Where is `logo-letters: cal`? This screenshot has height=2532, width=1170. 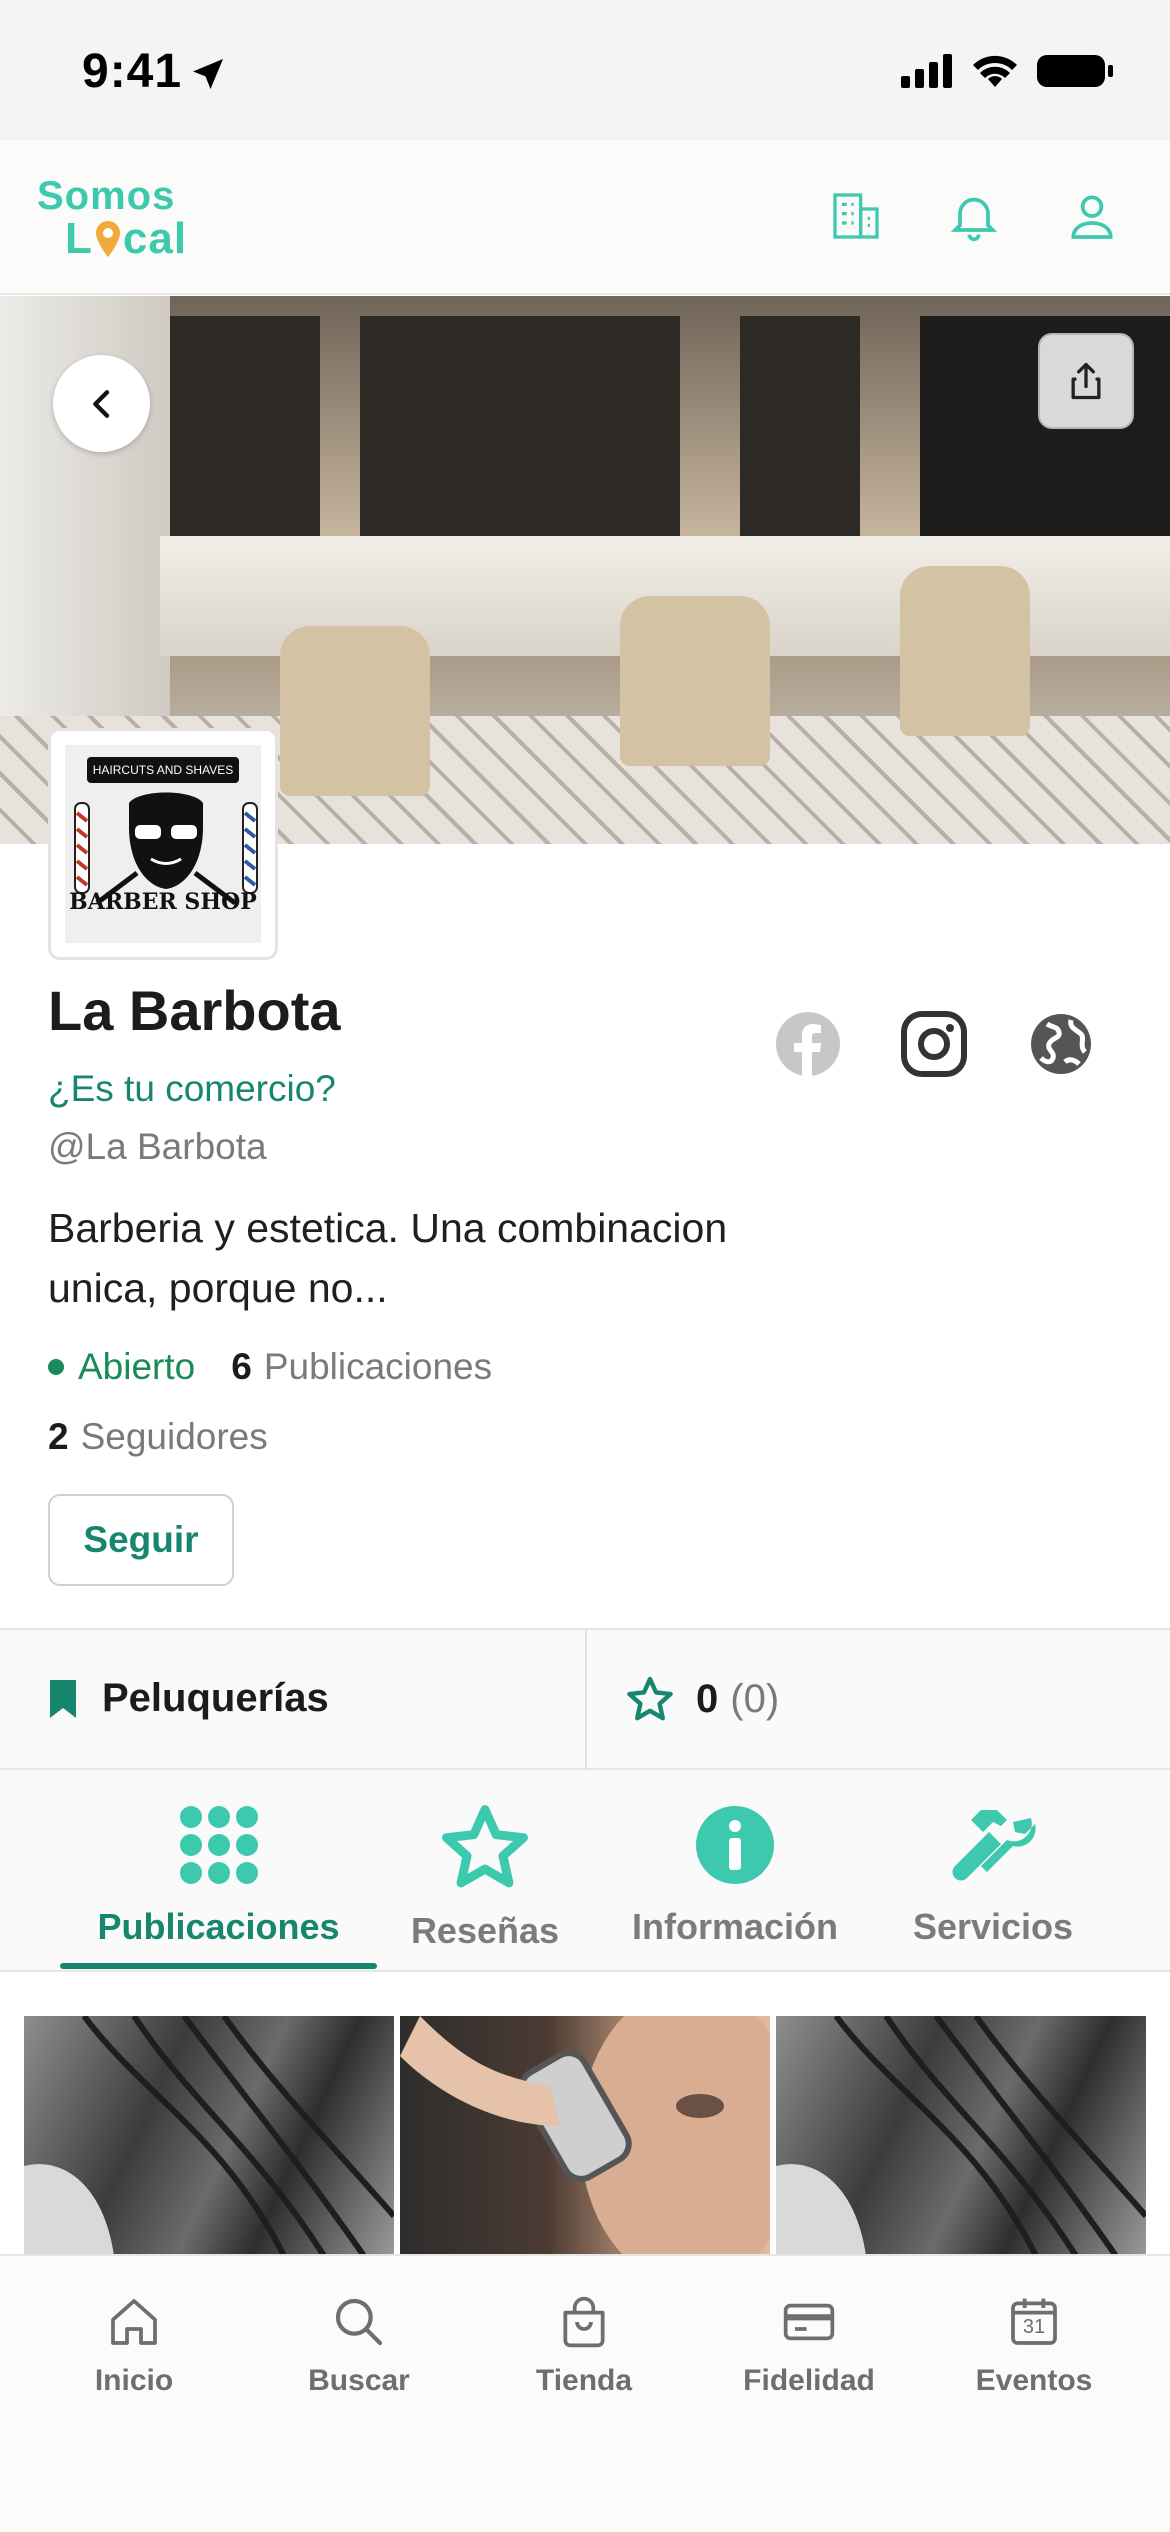 logo-letters: cal is located at coordinates (155, 238).